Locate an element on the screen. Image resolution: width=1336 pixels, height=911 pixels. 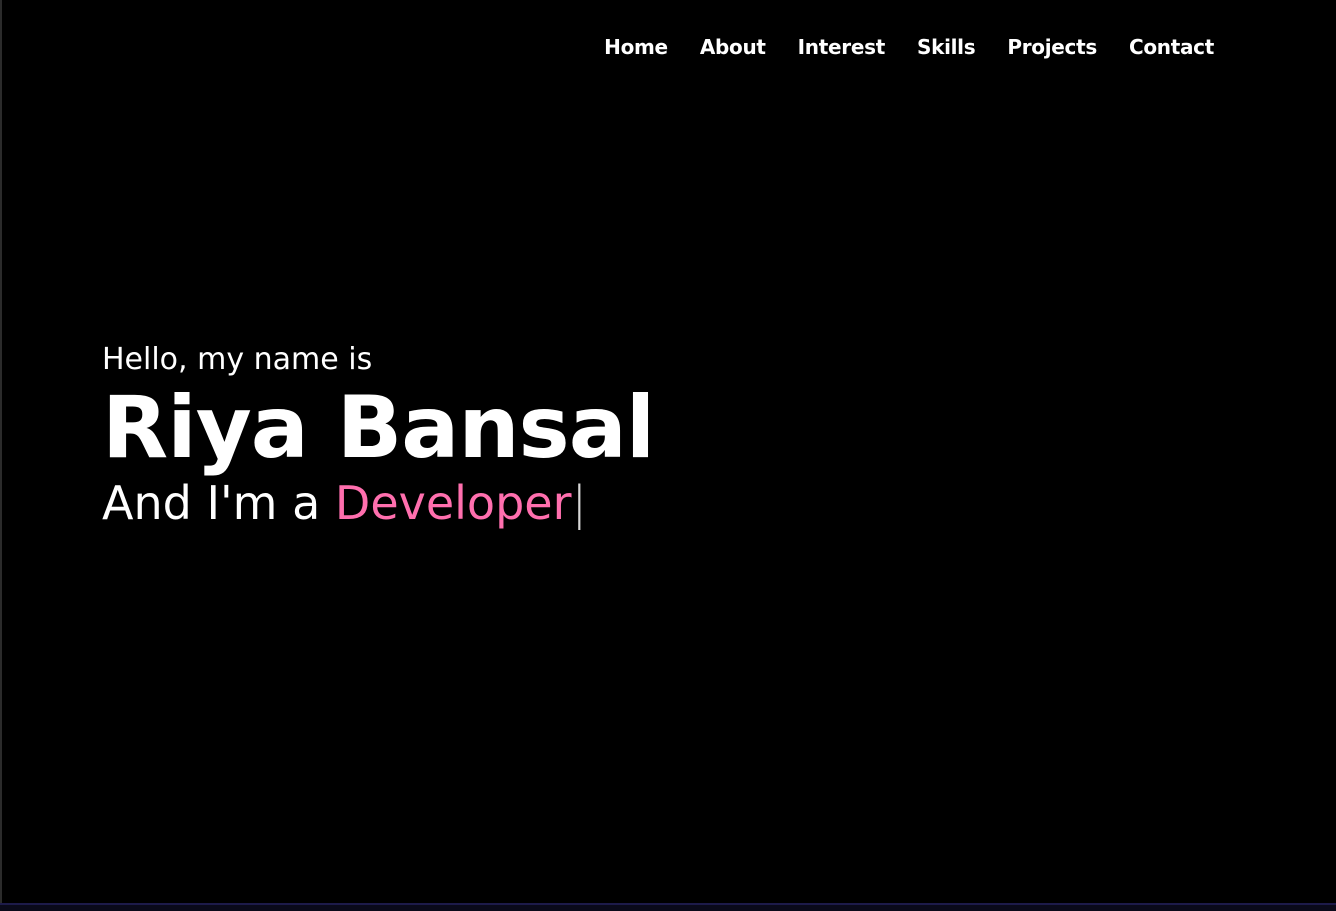
nav-link-projects: Projects is located at coordinates (1052, 47).